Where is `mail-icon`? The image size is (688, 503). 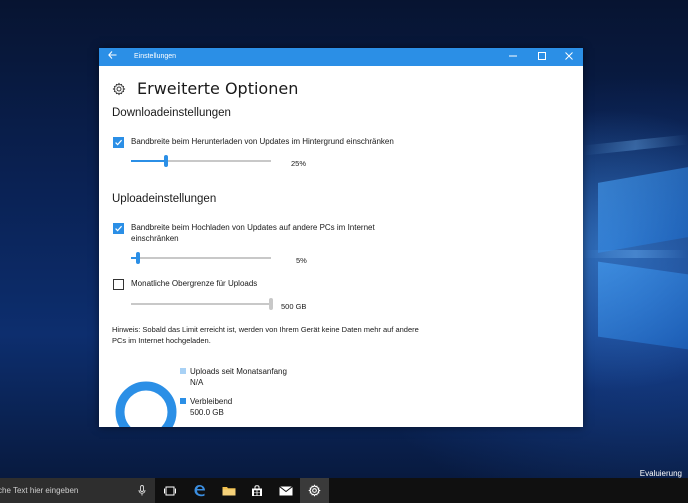 mail-icon is located at coordinates (285, 490).